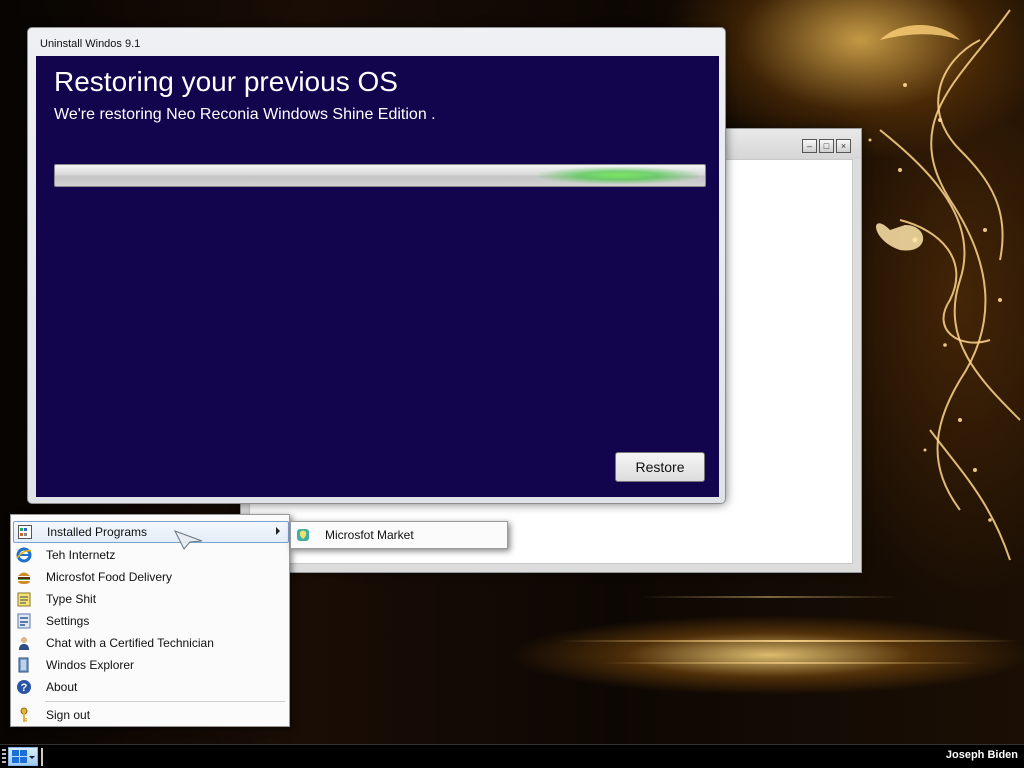  I want to click on progress-indicator, so click(619, 175).